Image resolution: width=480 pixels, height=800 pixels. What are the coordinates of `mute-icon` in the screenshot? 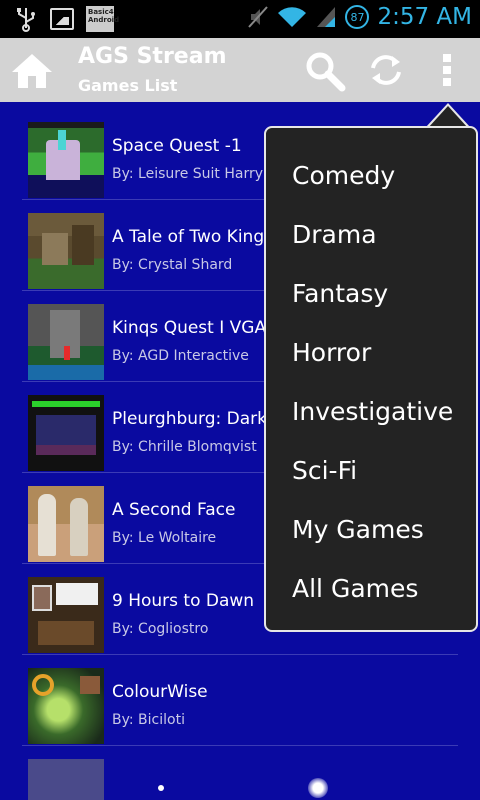 It's located at (258, 17).